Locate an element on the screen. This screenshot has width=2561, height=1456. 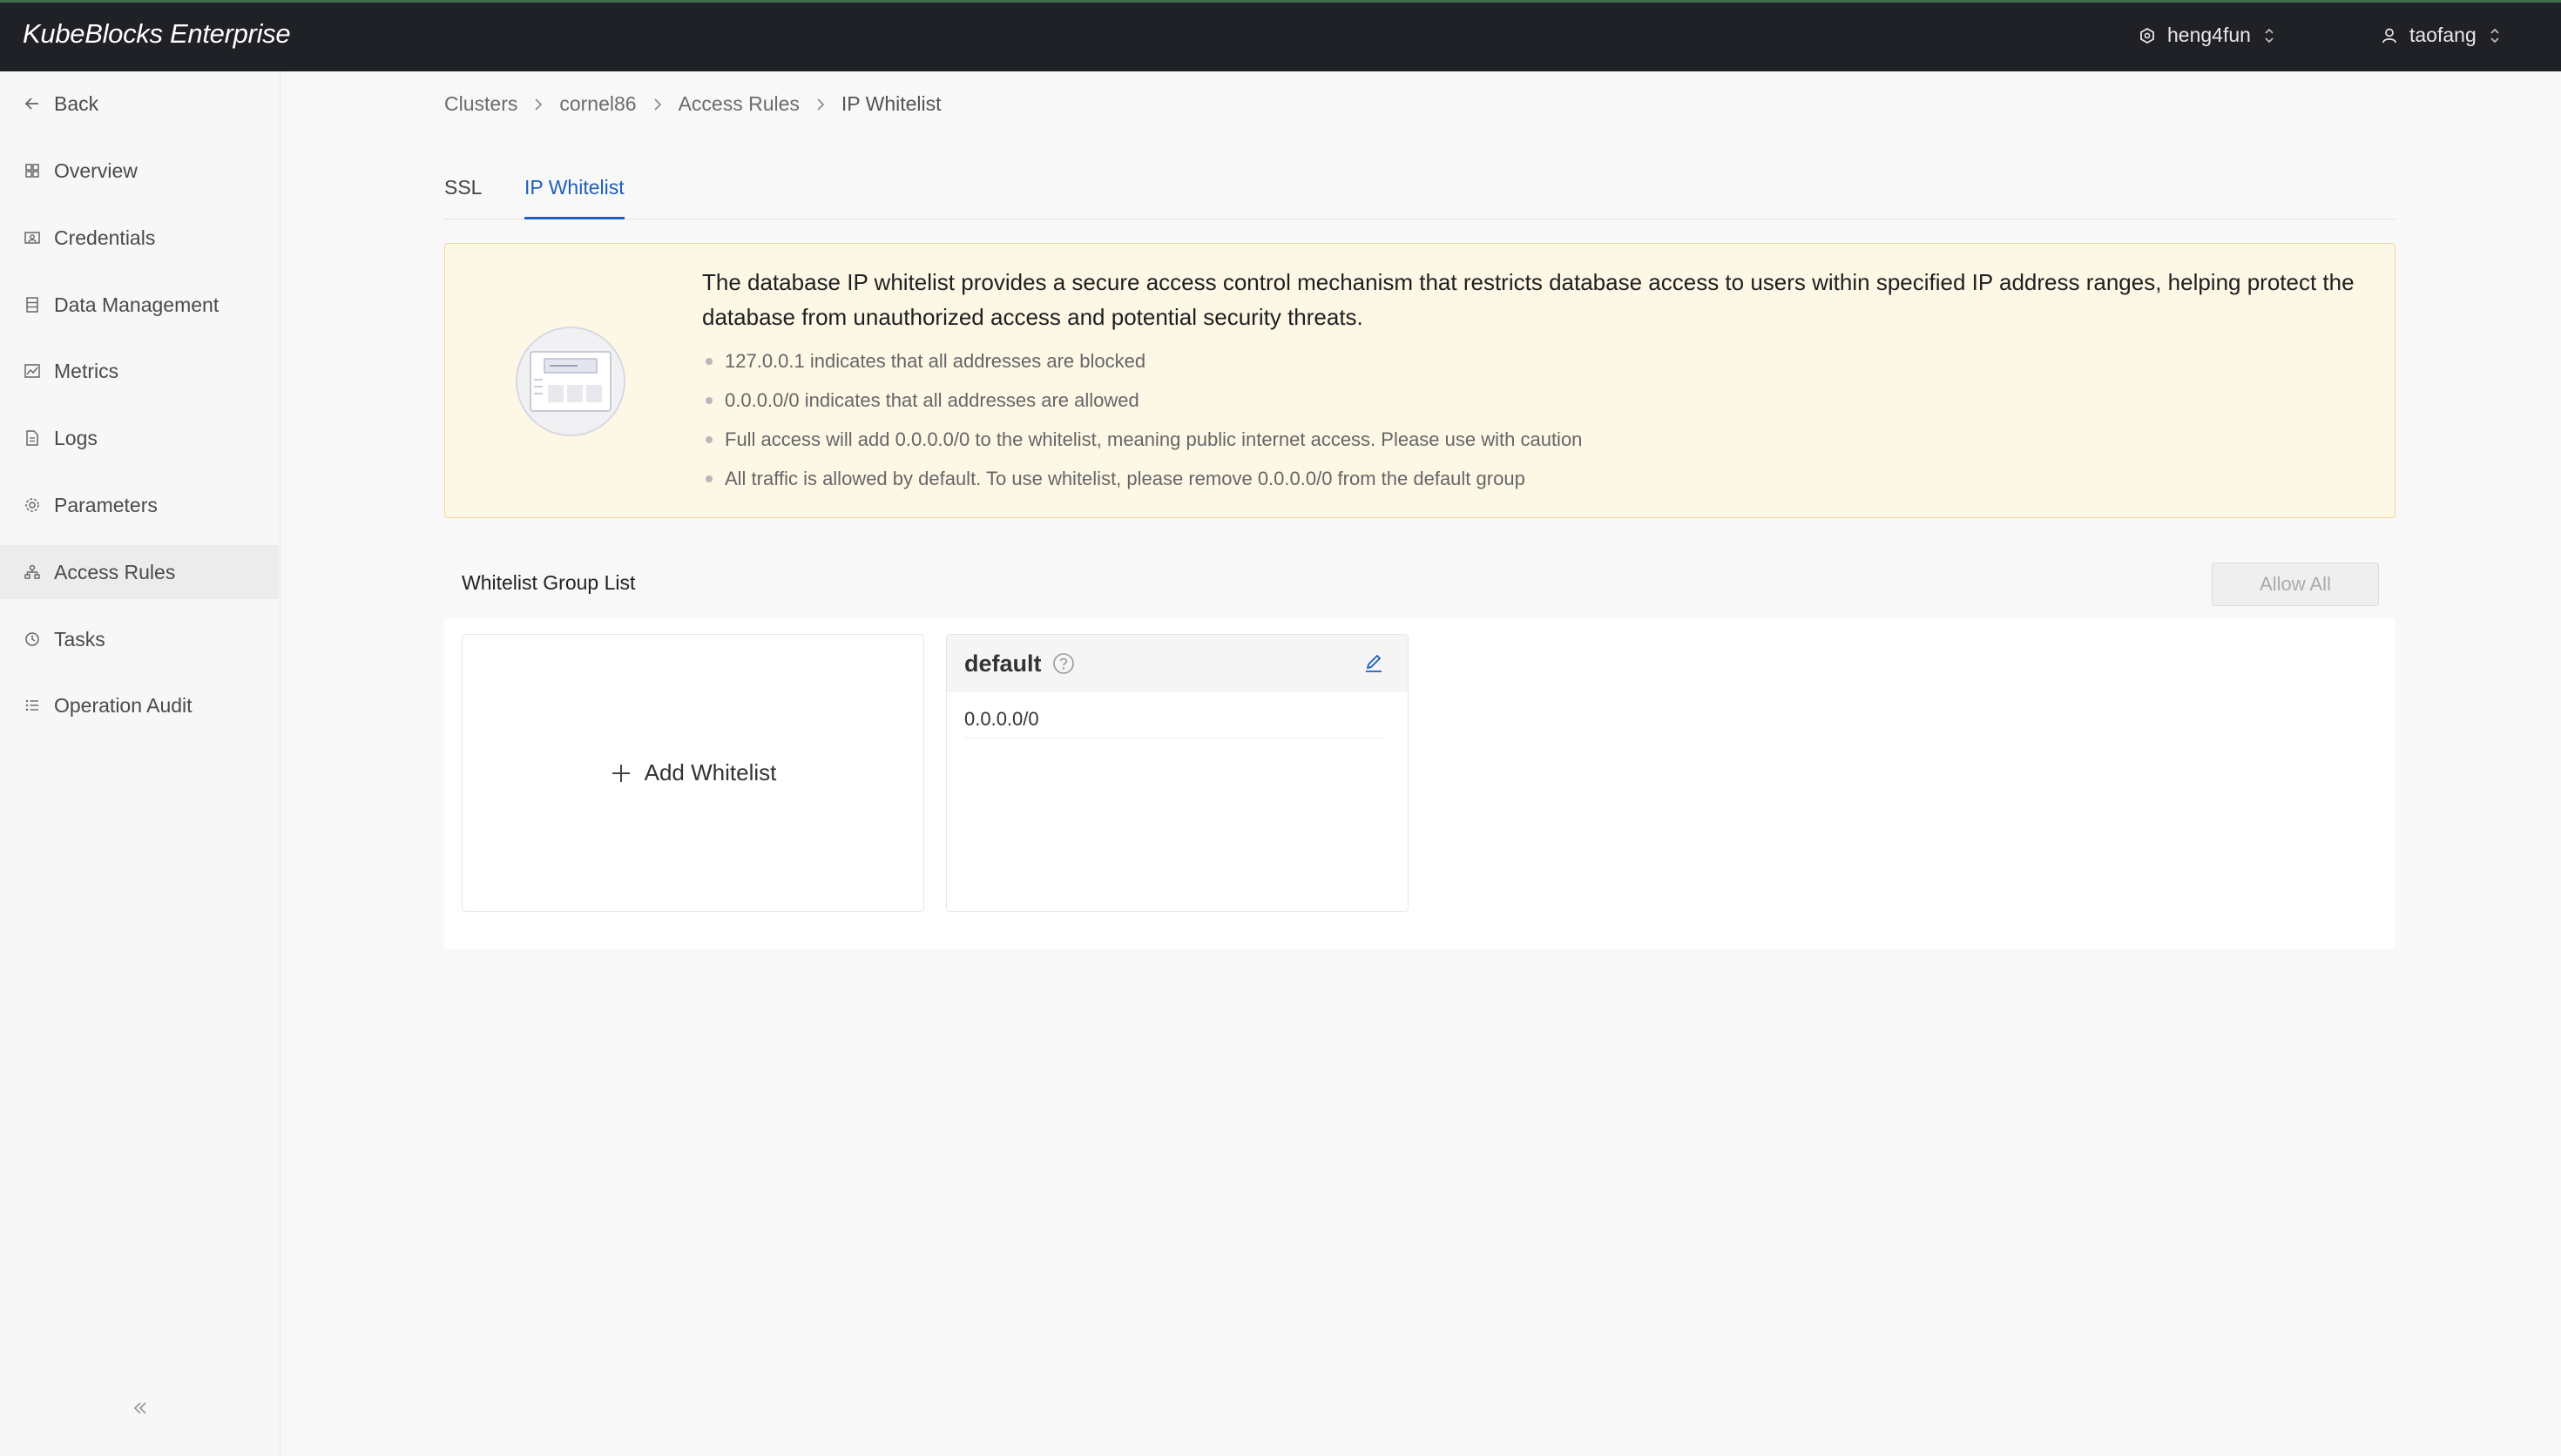
sidebar-item-credentials: Credentials is located at coordinates (139, 238).